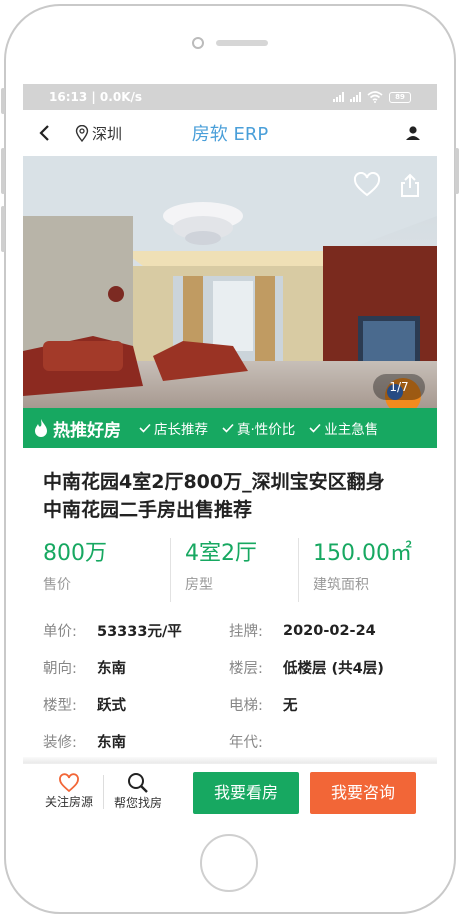  I want to click on home-button, so click(229, 863).